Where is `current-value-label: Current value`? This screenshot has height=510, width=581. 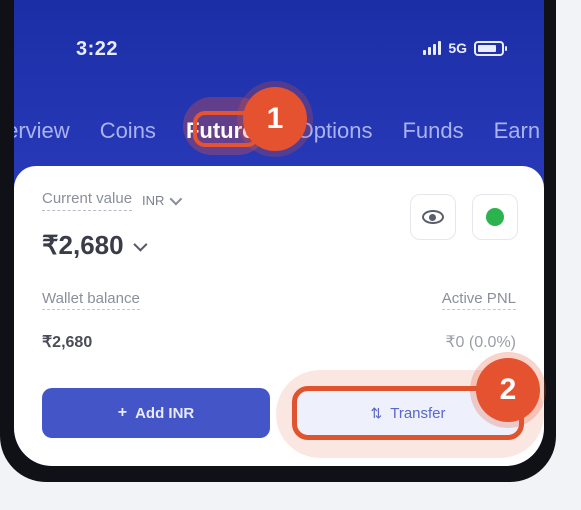 current-value-label: Current value is located at coordinates (87, 200).